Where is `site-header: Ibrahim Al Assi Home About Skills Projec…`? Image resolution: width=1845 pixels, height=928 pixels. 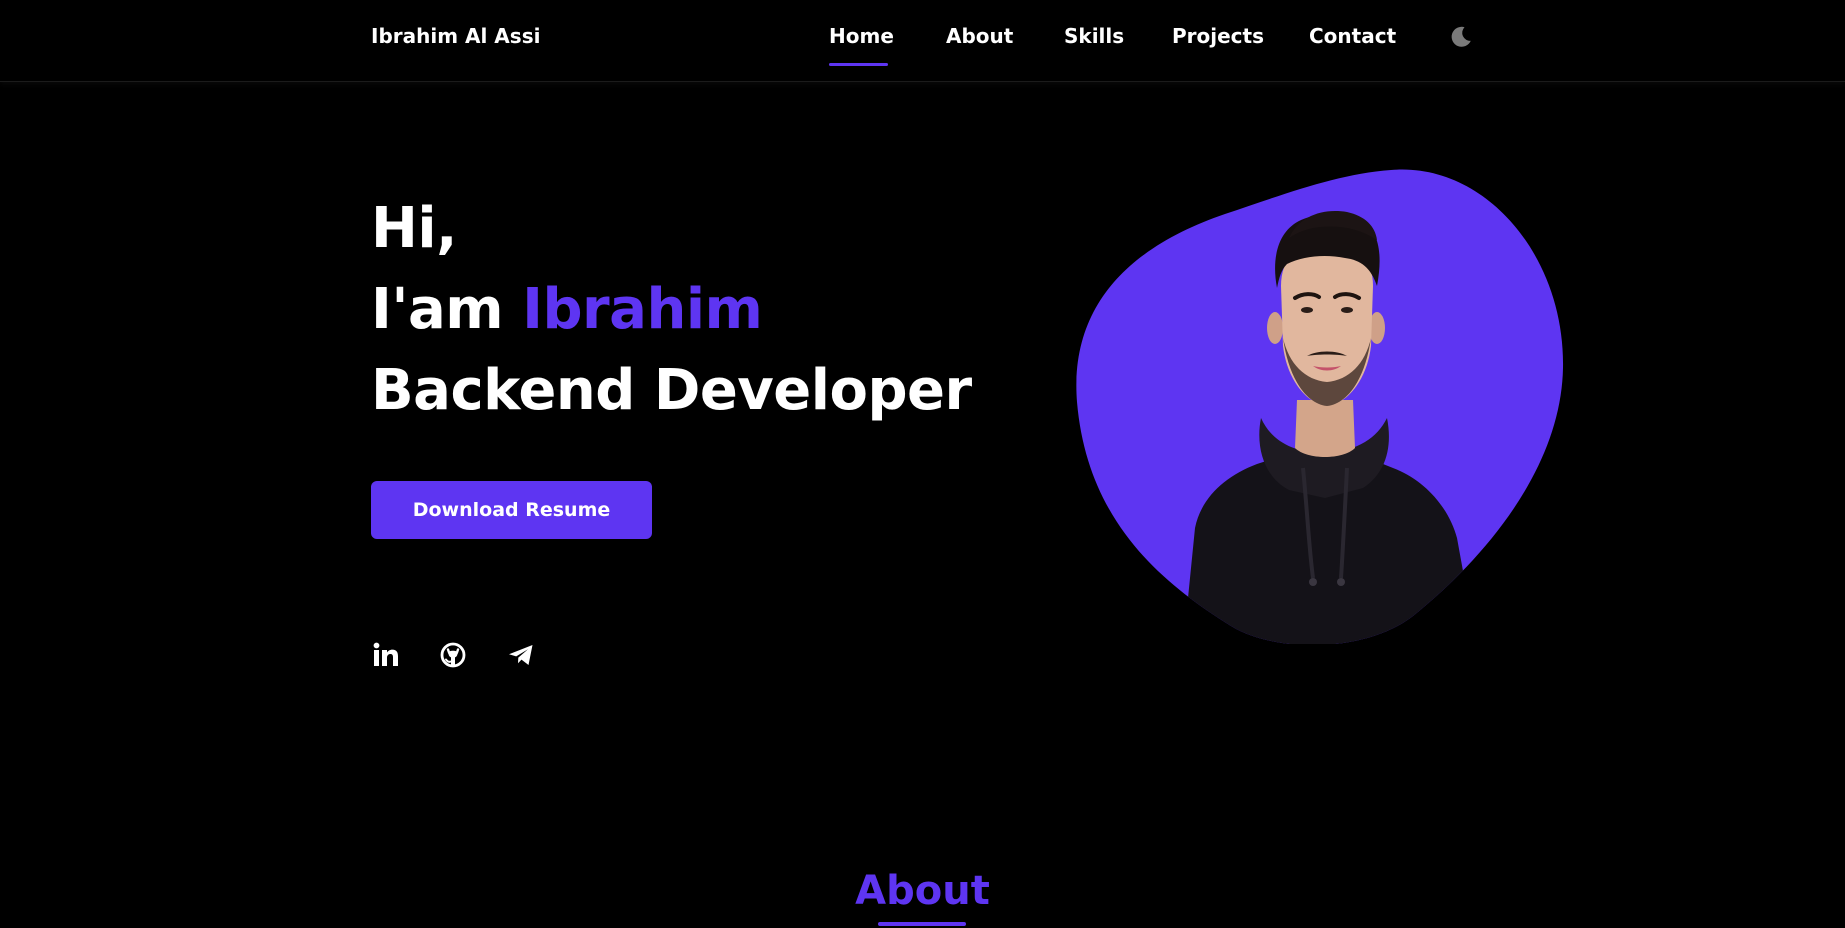 site-header: Ibrahim Al Assi Home About Skills Projec… is located at coordinates (922, 41).